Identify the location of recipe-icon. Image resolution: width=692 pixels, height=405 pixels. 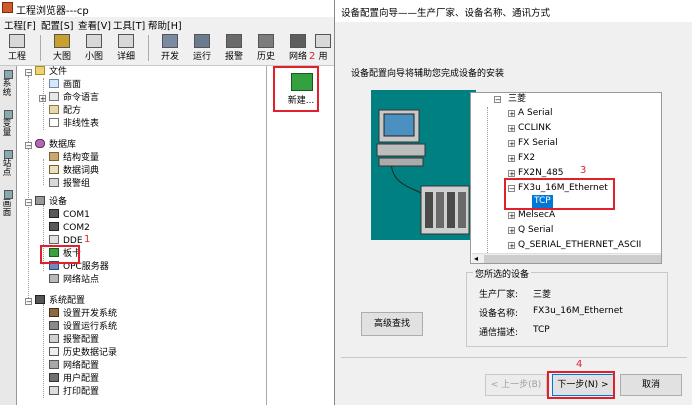
(54, 109).